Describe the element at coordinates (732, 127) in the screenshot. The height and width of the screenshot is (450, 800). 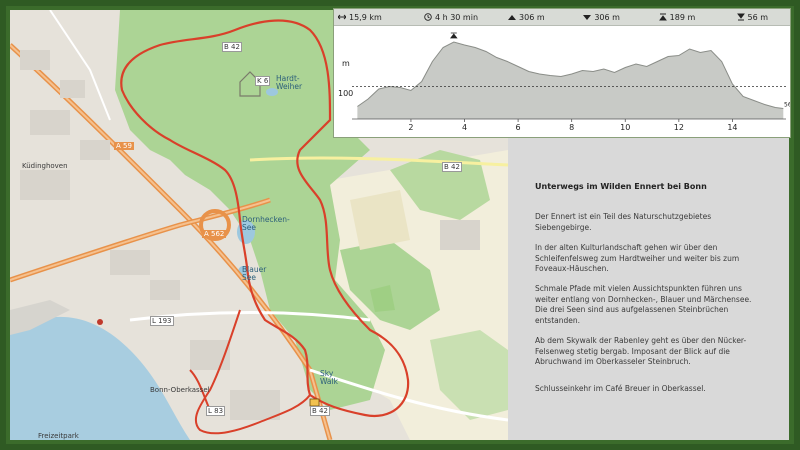
I see `x-tick-label: 14` at that location.